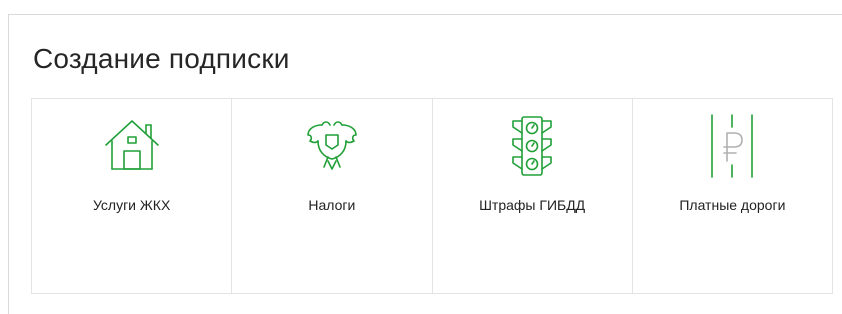  Describe the element at coordinates (732, 205) in the screenshot. I see `tile-label: Платные дороги` at that location.